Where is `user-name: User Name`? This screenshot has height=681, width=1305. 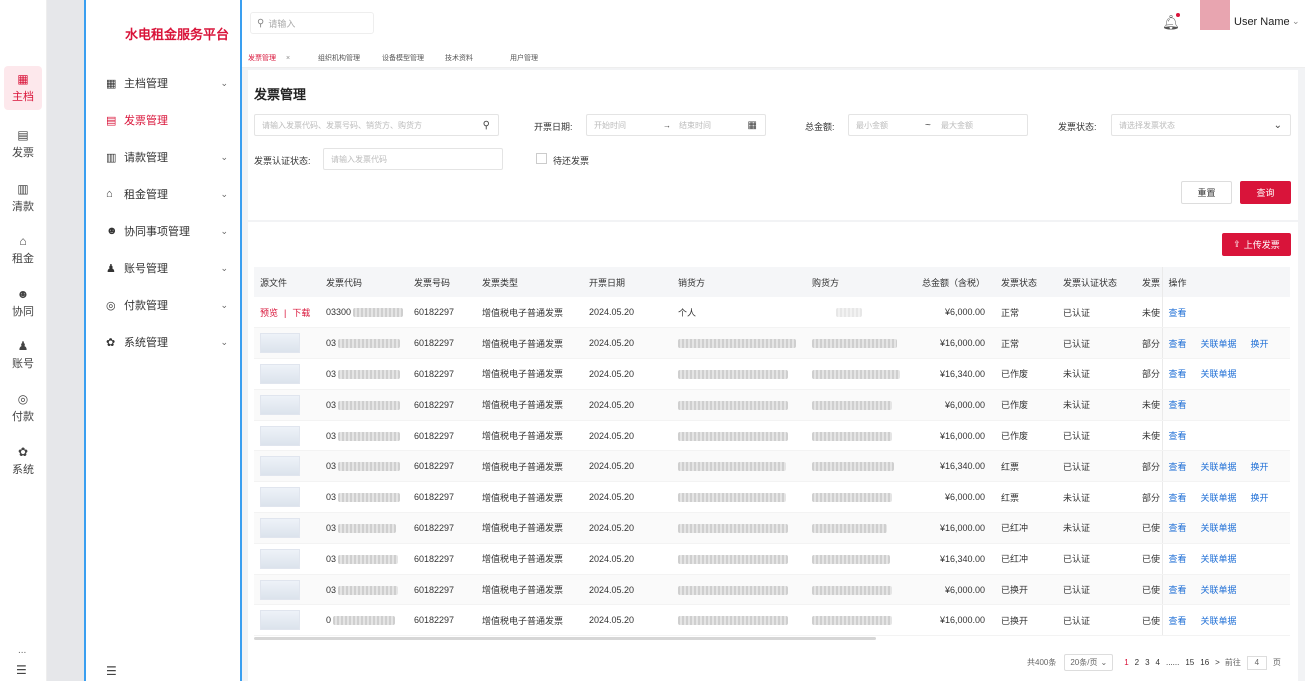
user-name: User Name is located at coordinates (1262, 22).